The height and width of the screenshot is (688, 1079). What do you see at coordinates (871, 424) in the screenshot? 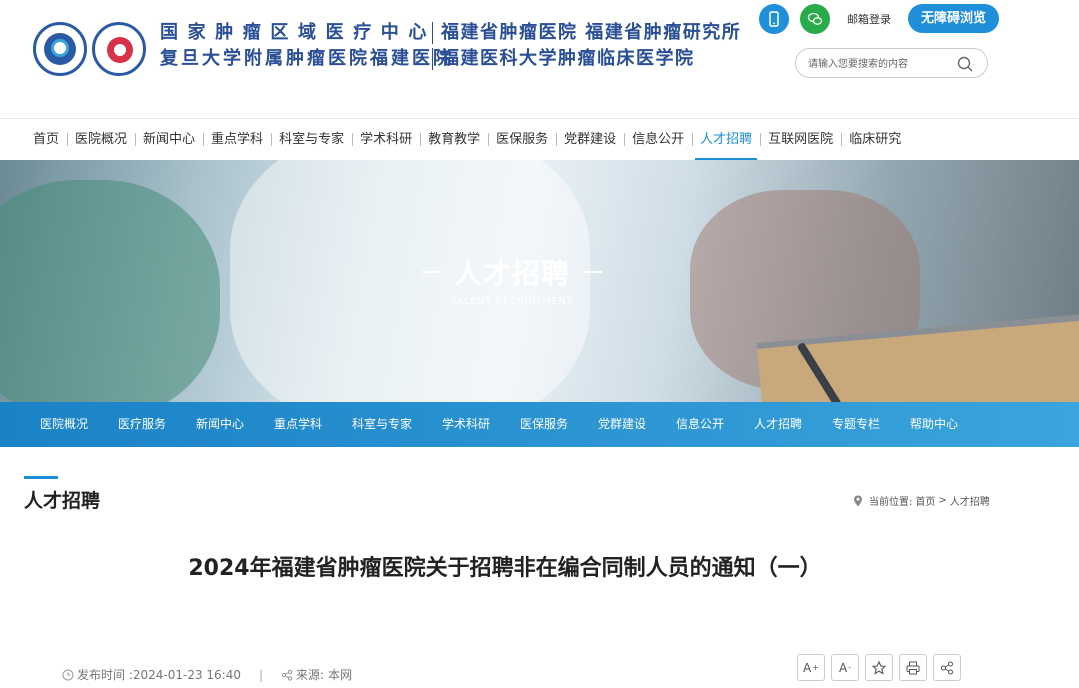
I see `sub-nav-item: 专题专栏` at bounding box center [871, 424].